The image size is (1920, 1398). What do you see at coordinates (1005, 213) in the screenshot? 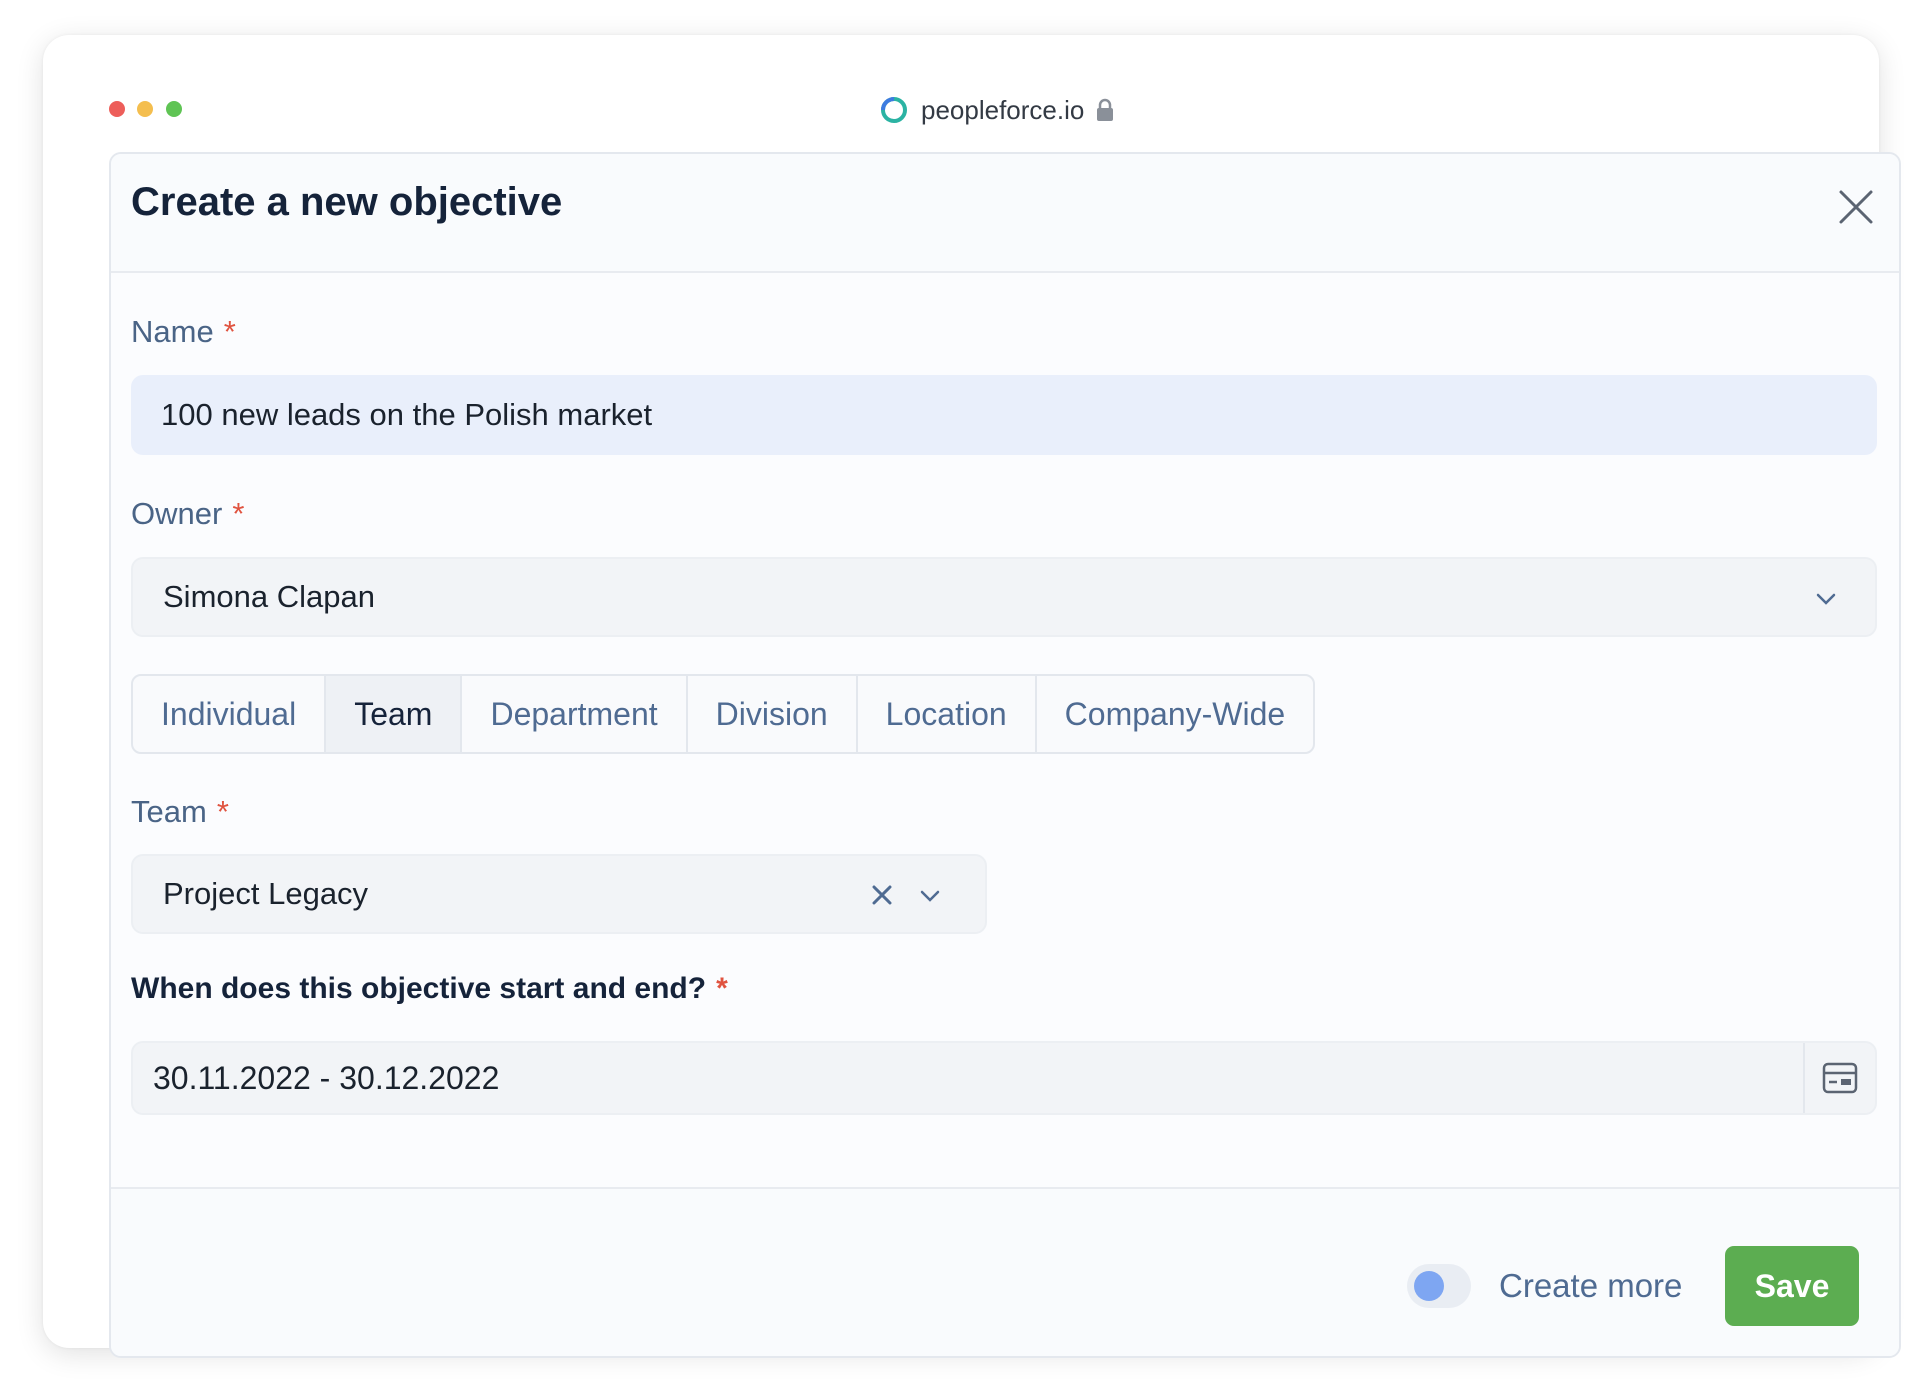
I see `modal-header: Create a new objective` at bounding box center [1005, 213].